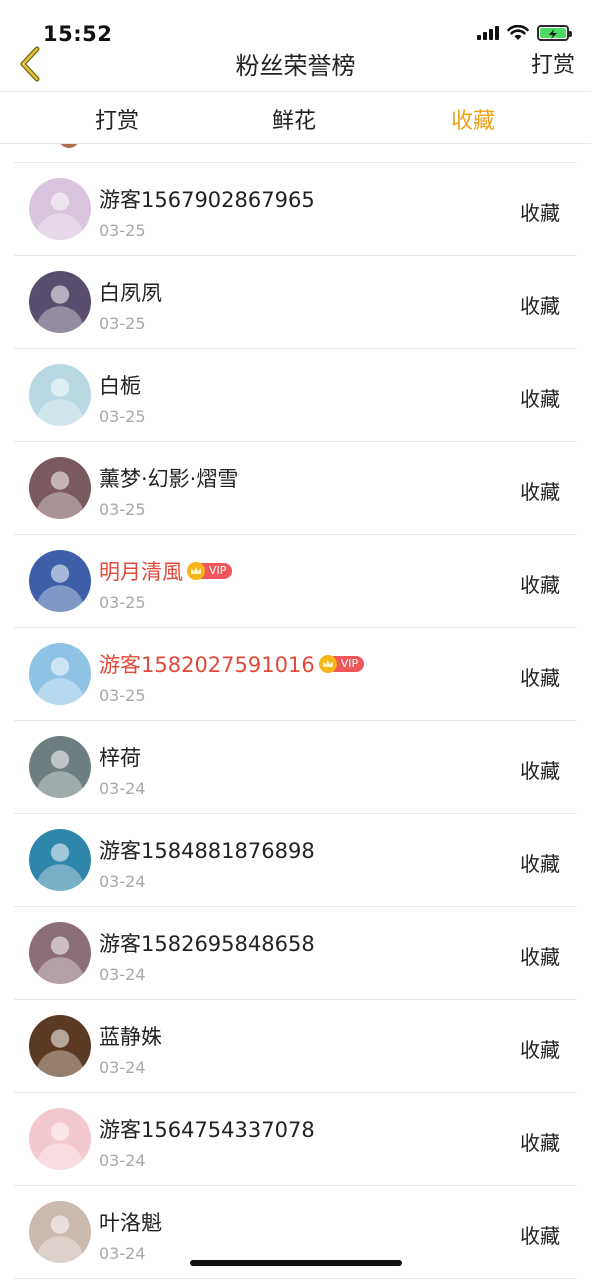  Describe the element at coordinates (295, 767) in the screenshot. I see `list-item: 梓荷 03-24 收藏` at that location.